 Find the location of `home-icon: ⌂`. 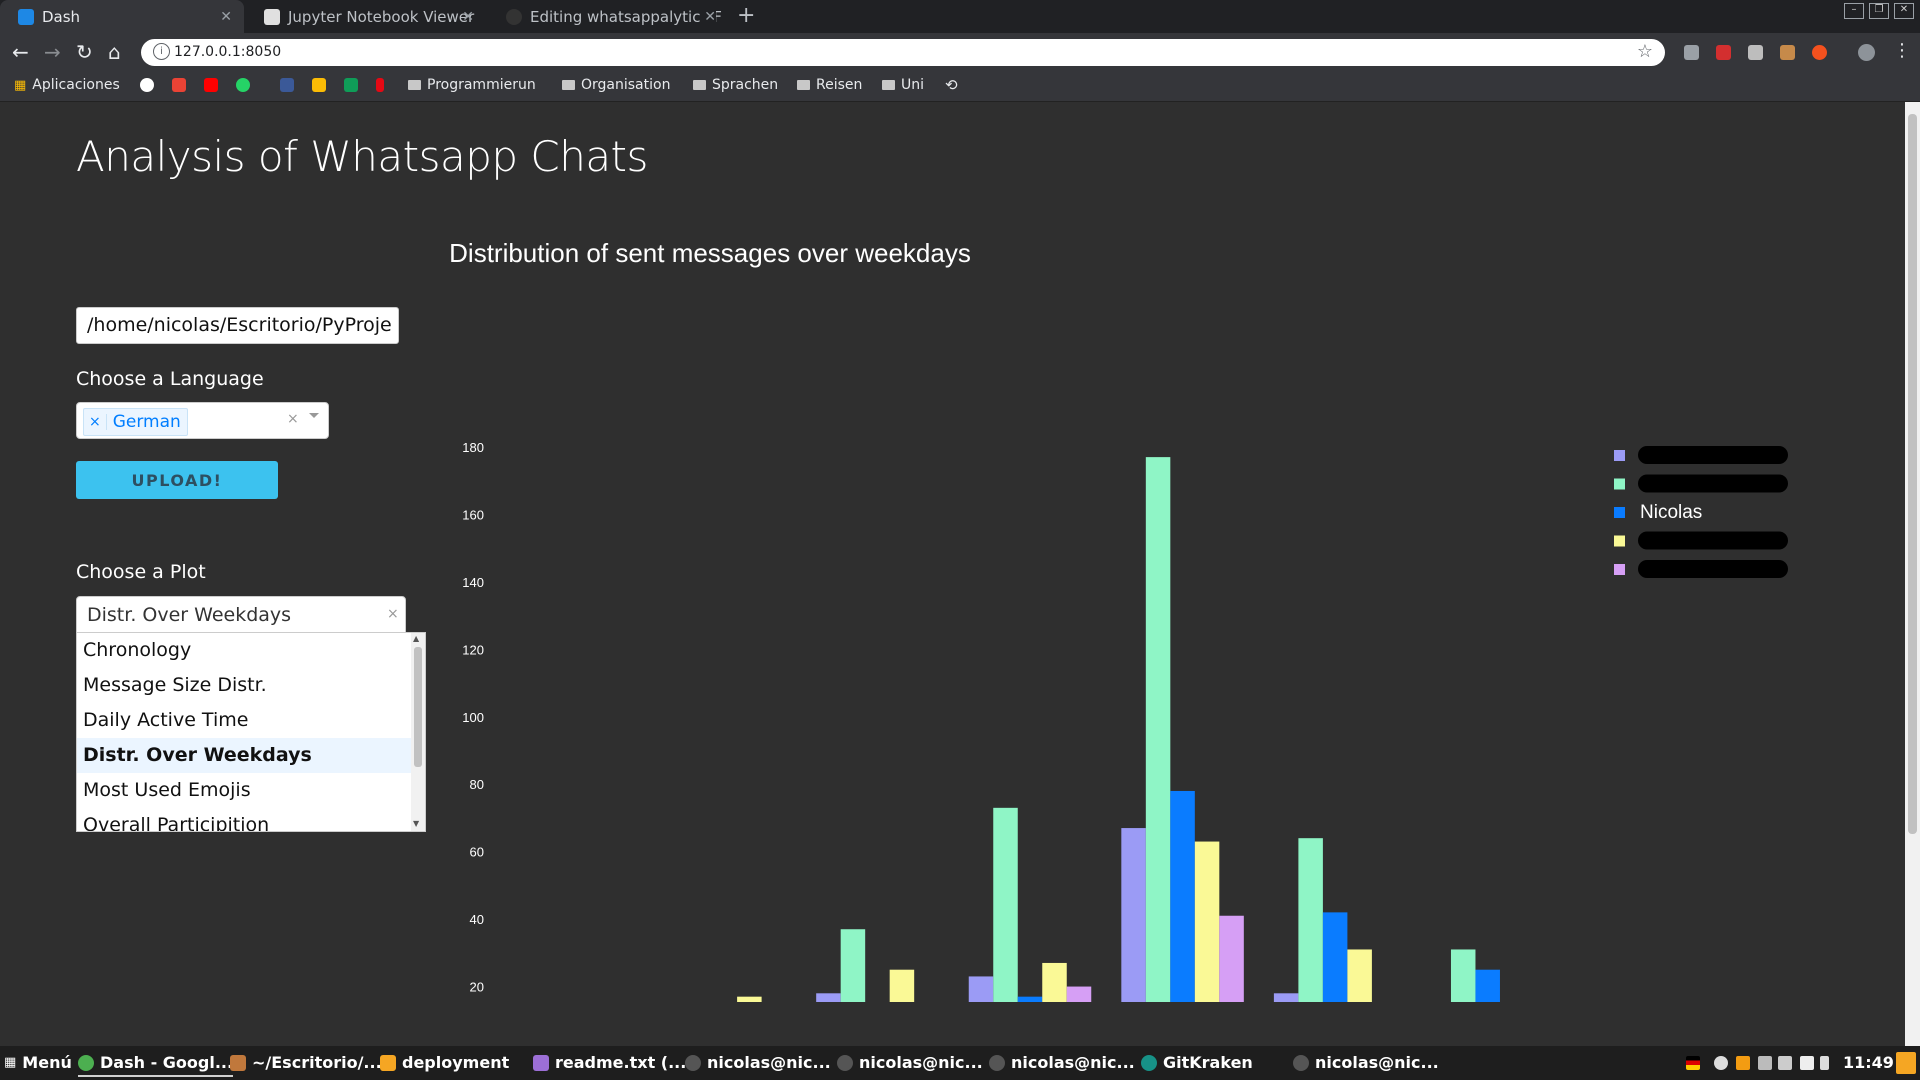

home-icon: ⌂ is located at coordinates (114, 52).